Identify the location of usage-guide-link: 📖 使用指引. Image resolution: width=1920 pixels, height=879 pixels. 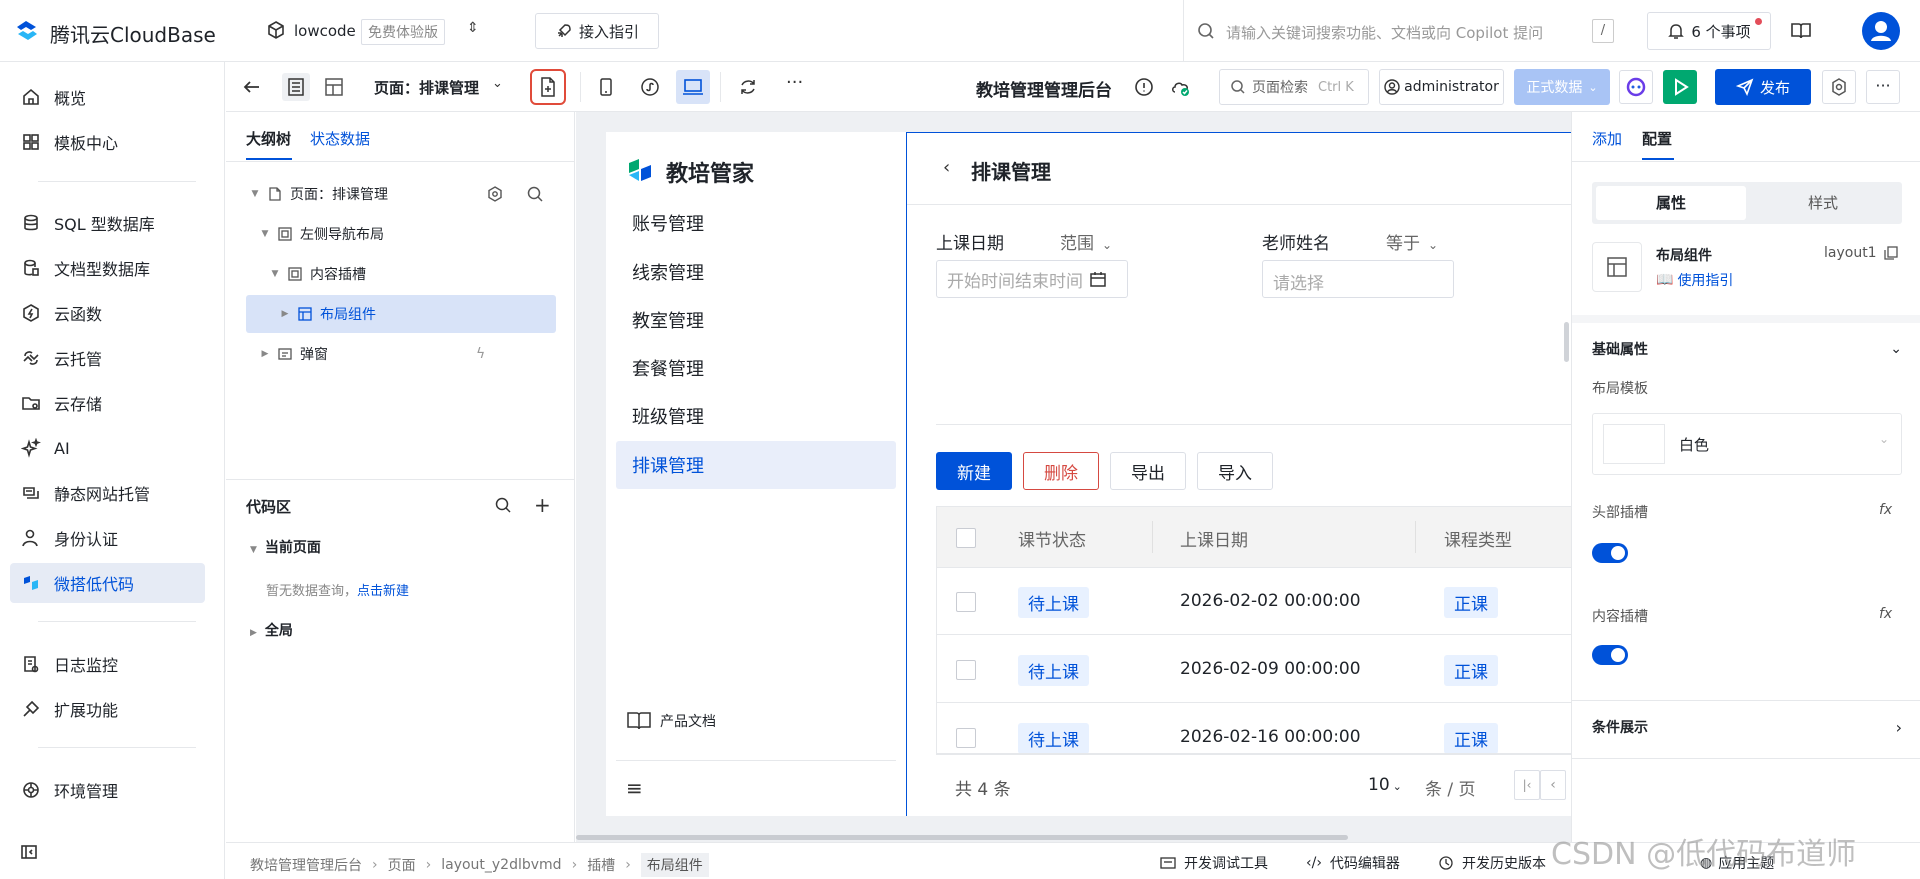
(1694, 280).